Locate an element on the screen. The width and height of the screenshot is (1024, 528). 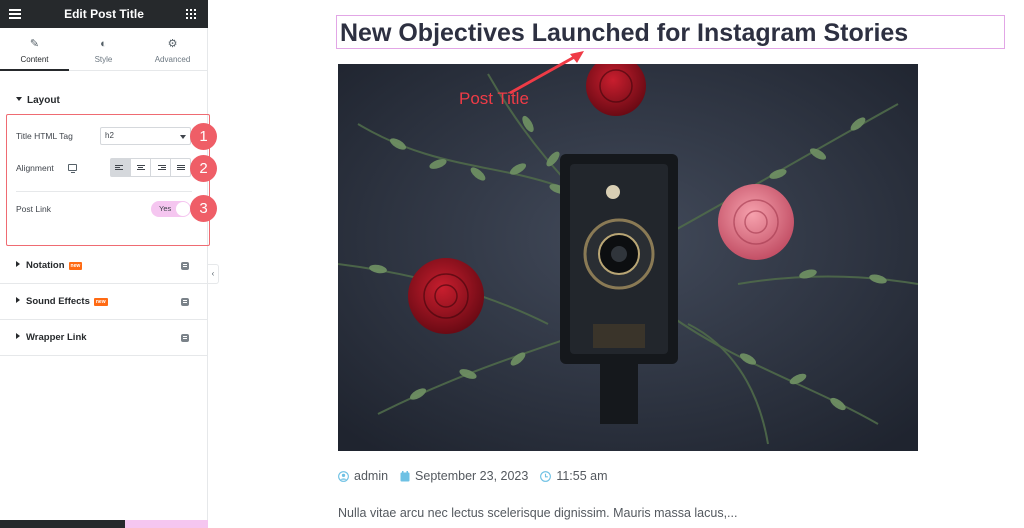
desktop-monitor-icon is located at coordinates (72, 168).